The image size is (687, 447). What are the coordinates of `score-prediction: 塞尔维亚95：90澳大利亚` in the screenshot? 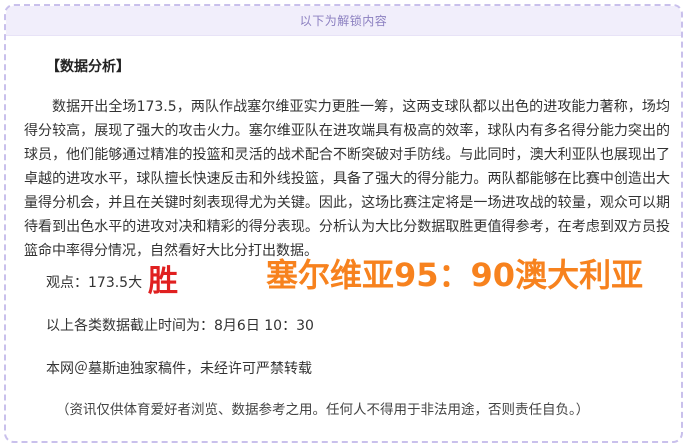 It's located at (455, 275).